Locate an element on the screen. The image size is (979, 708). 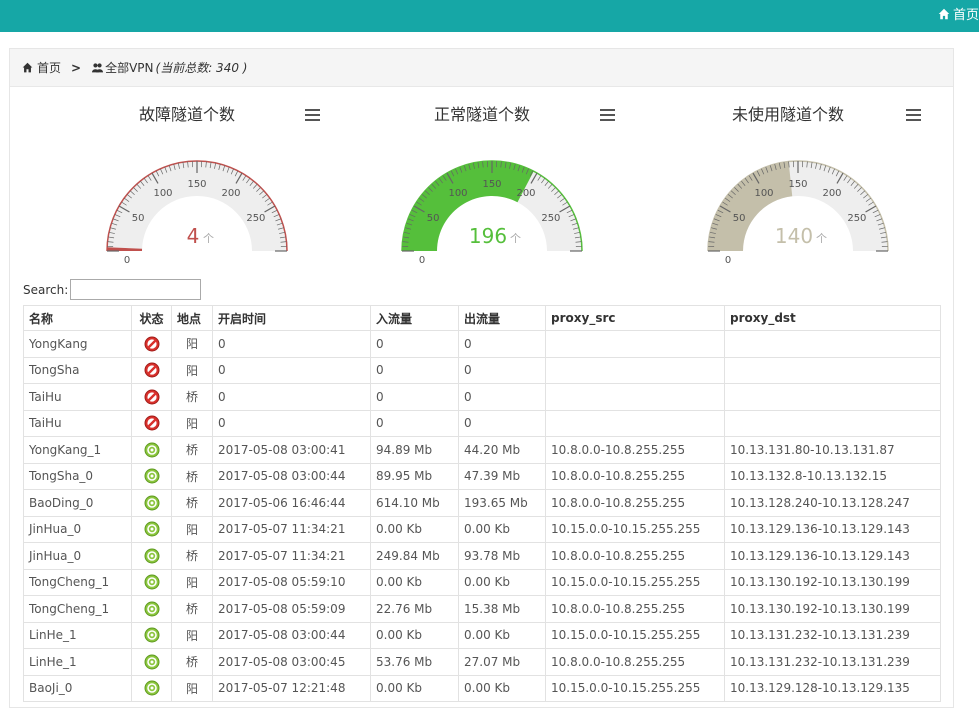
breadcrumb-current-label: 全部VPN is located at coordinates (129, 67).